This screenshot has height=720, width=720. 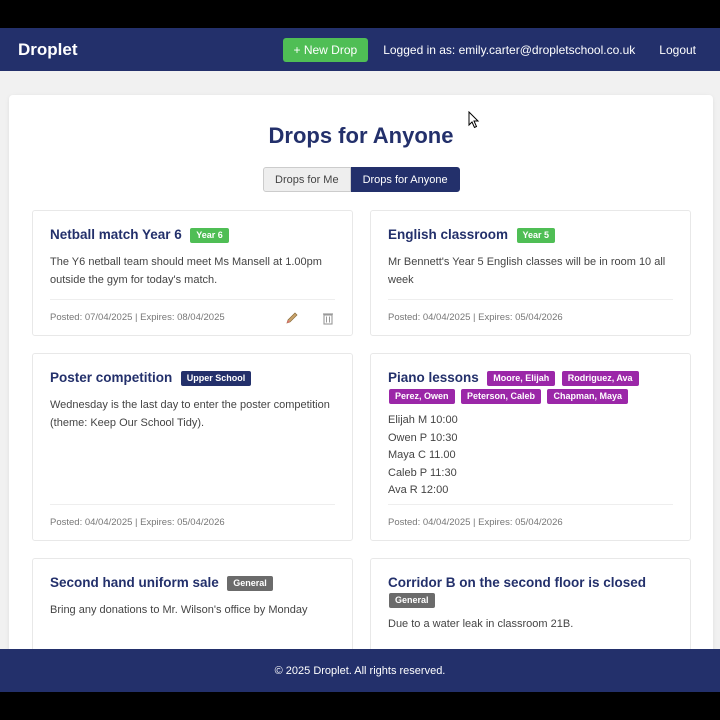 I want to click on card-footer: Posted: 07/04/2025 | Expires: 08/04/2025, so click(x=192, y=317).